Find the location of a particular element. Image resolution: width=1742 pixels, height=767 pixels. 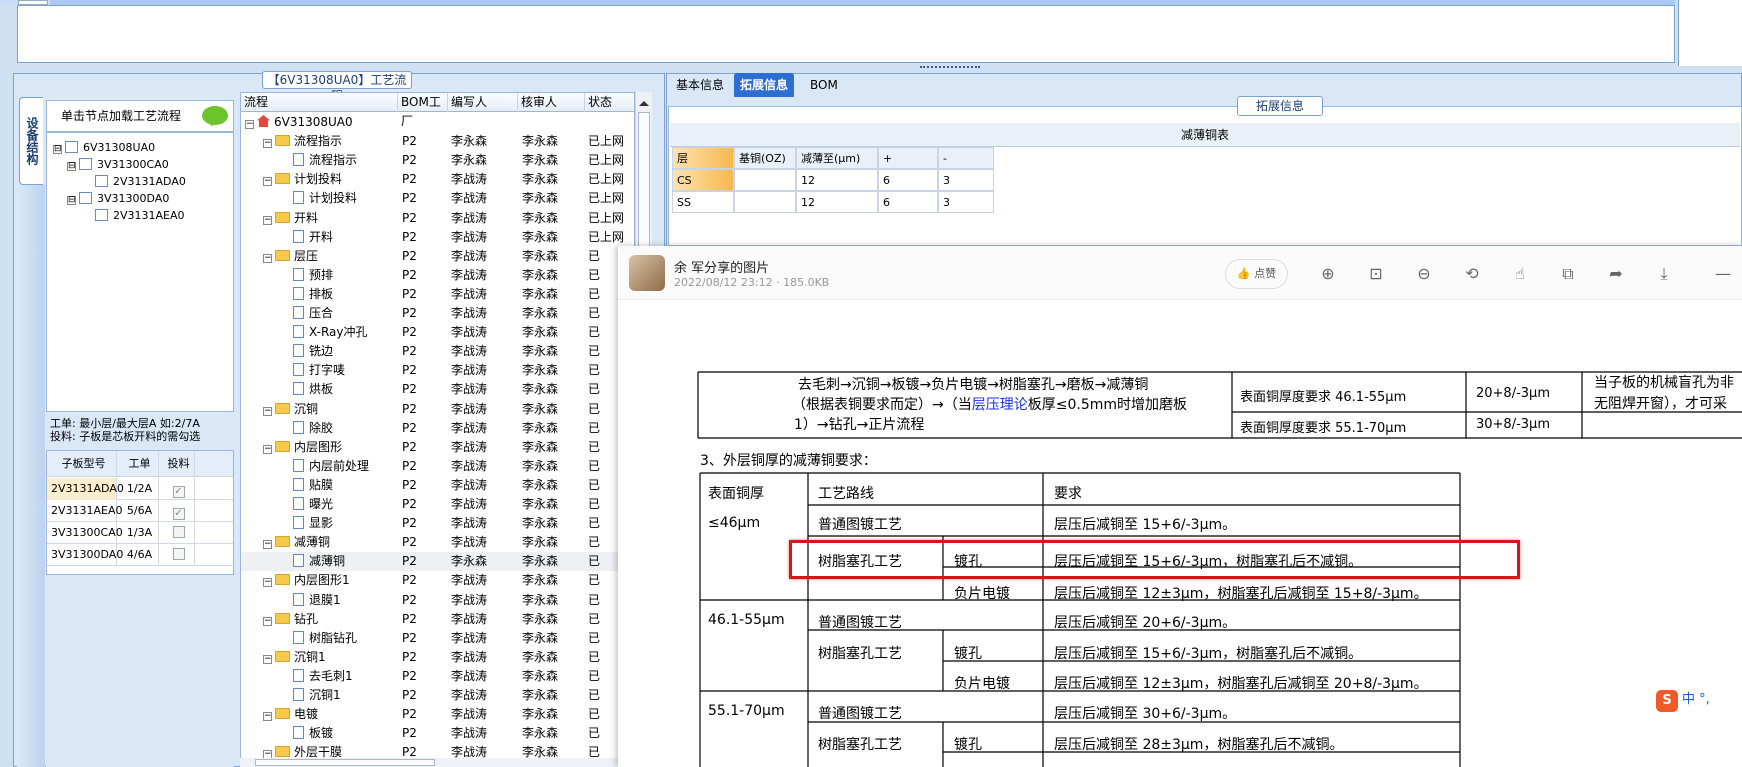

process-row: 曝光 P2 李战涛 李永森已 is located at coordinates (437, 504).